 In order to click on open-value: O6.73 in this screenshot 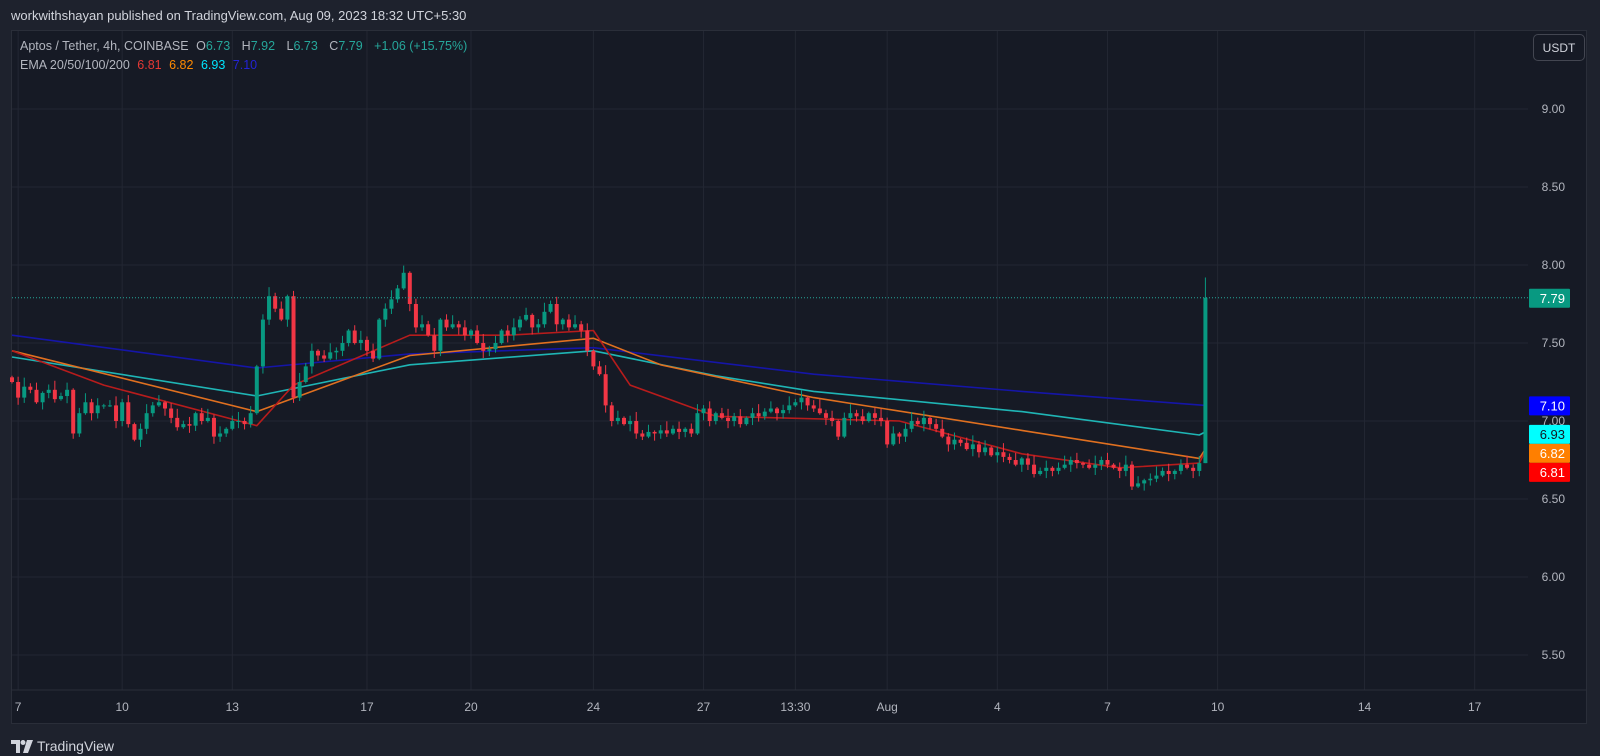, I will do `click(215, 46)`.